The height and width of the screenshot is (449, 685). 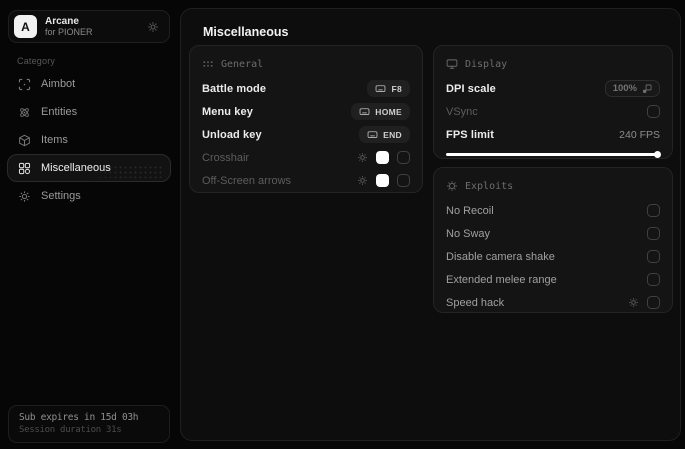 I want to click on dpi-scale-select: 100%, so click(x=632, y=88).